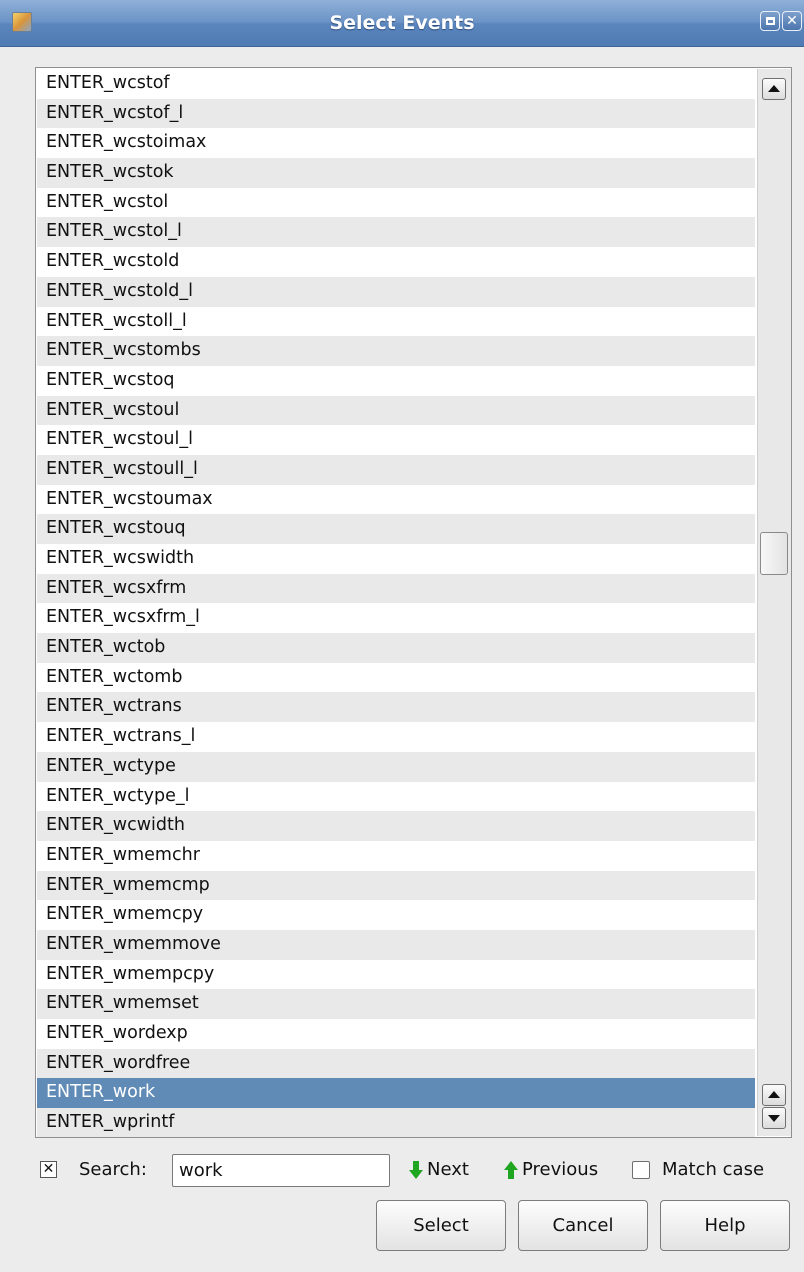  Describe the element at coordinates (396, 1093) in the screenshot. I see `list-item-selected: ENTER_work` at that location.